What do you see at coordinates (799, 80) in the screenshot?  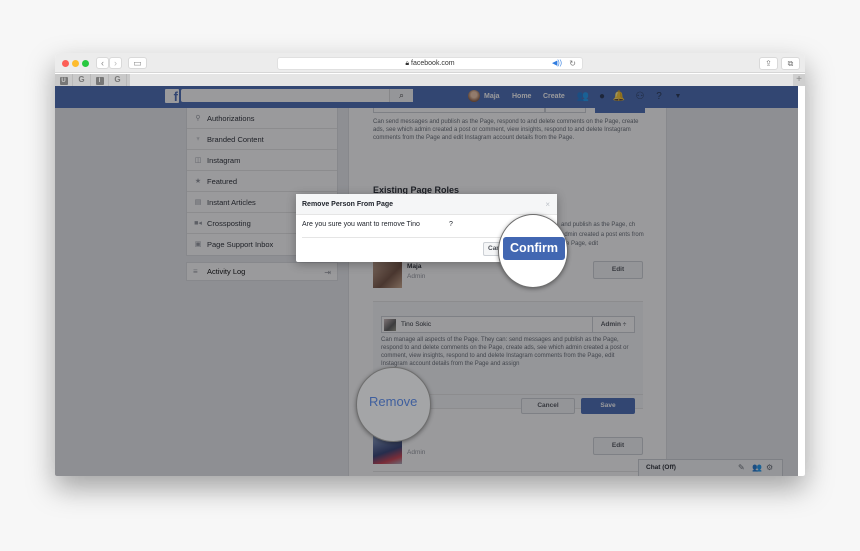 I see `new-tab-button: +` at bounding box center [799, 80].